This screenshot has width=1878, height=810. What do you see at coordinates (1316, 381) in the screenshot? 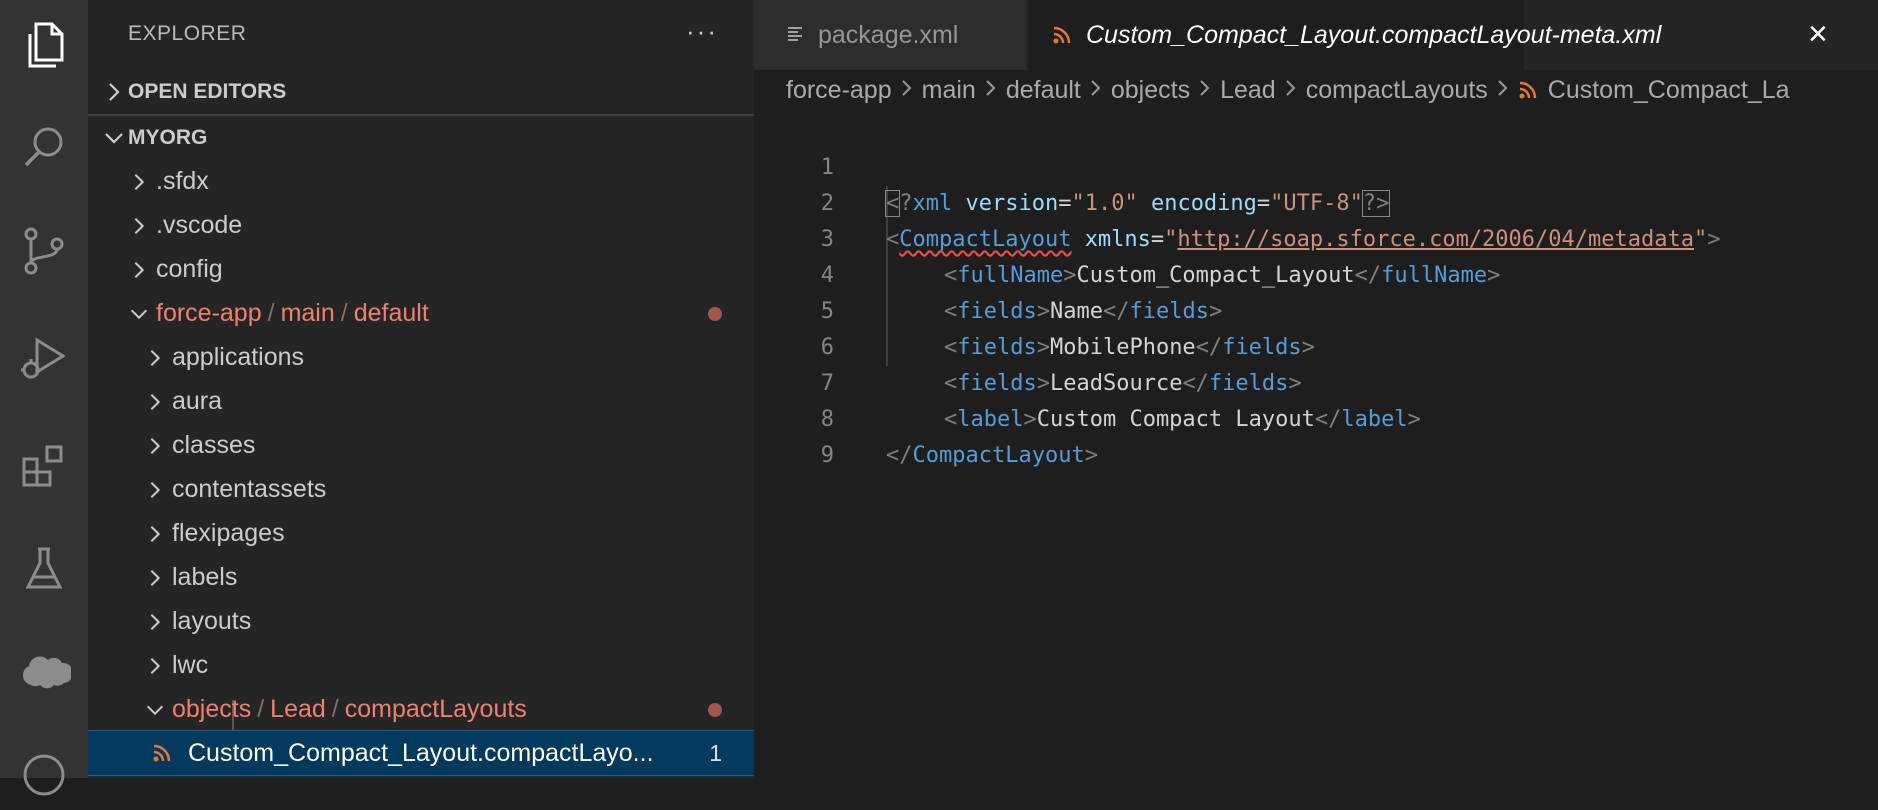
I see `code-line: 7 <label>Custom Compact Layout</label>` at bounding box center [1316, 381].